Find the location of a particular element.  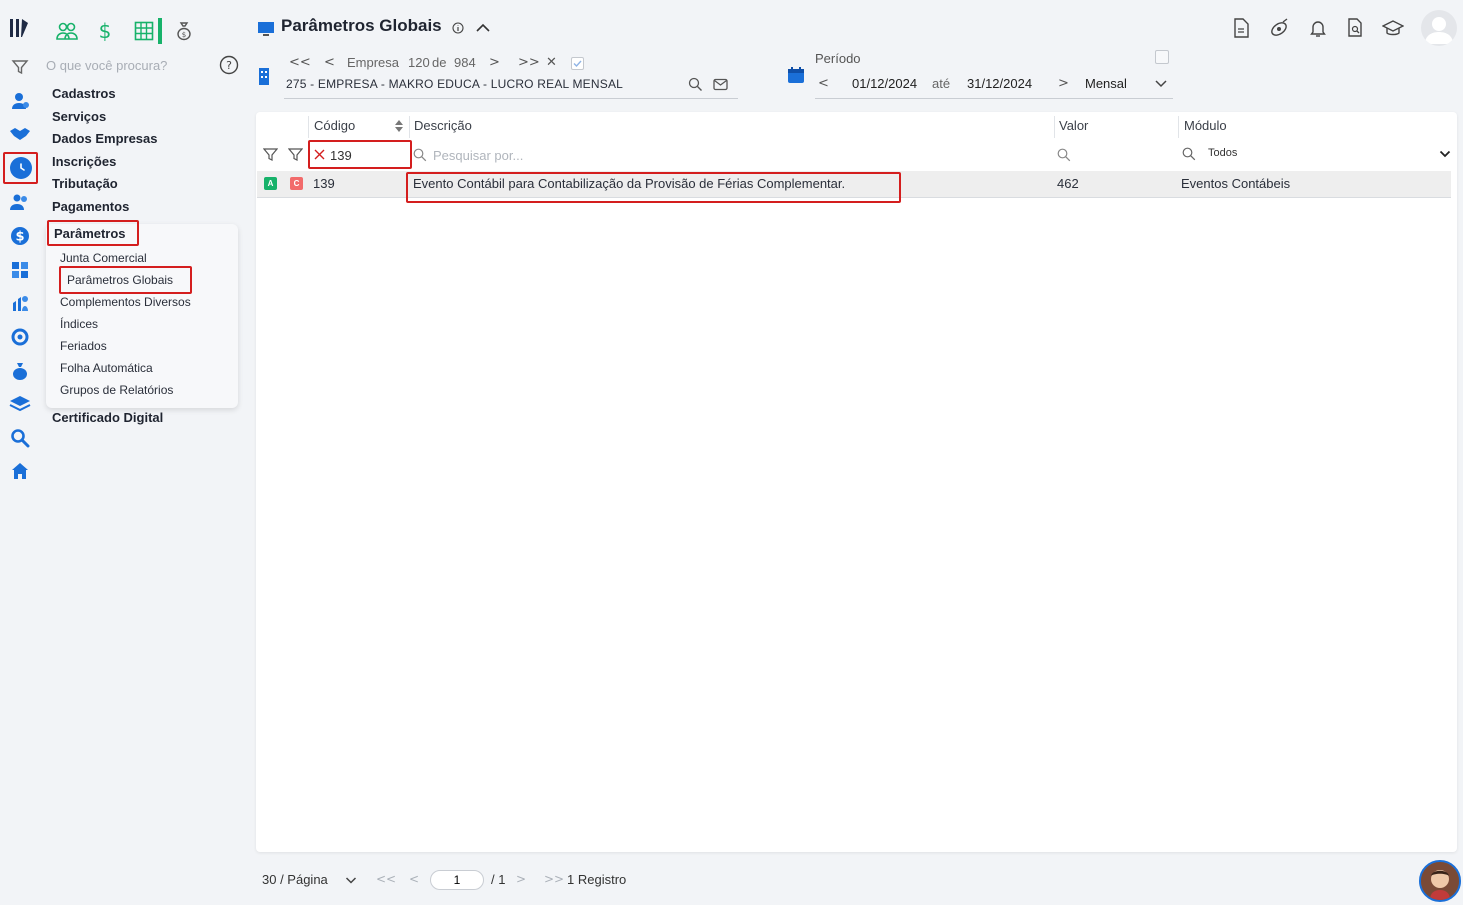

assistant-avatar is located at coordinates (1440, 881).